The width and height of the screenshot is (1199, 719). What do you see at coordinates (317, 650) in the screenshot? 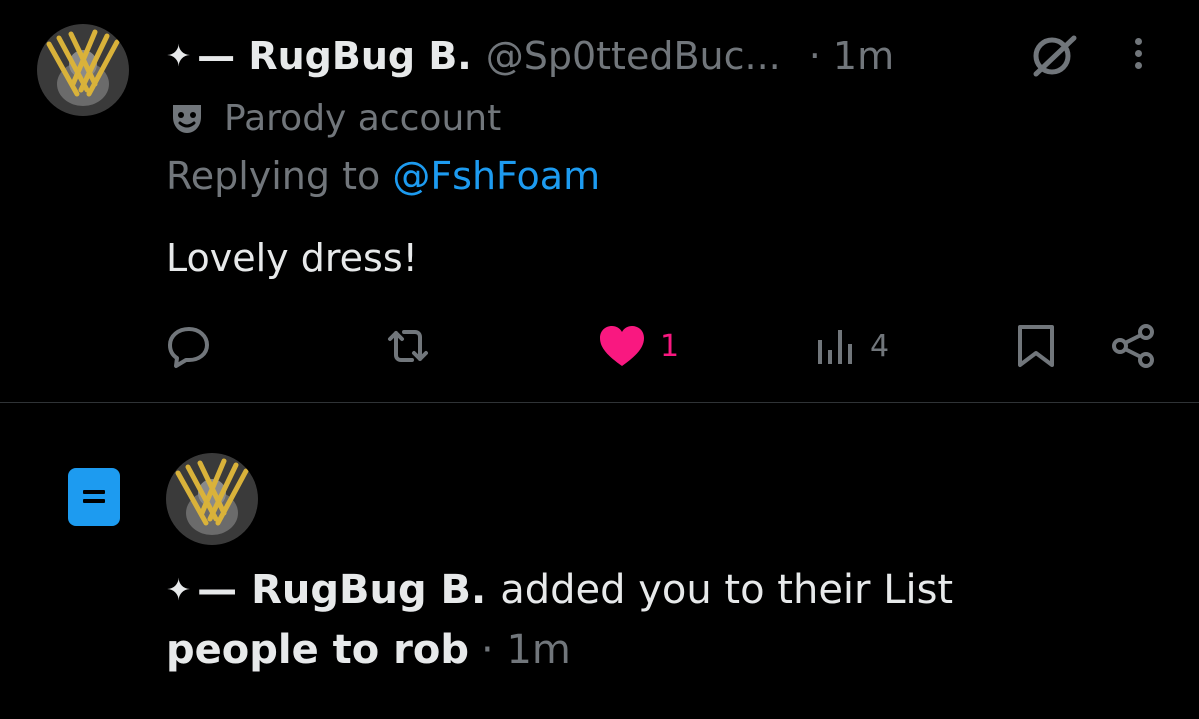
I see `list-name-link: people to rob` at bounding box center [317, 650].